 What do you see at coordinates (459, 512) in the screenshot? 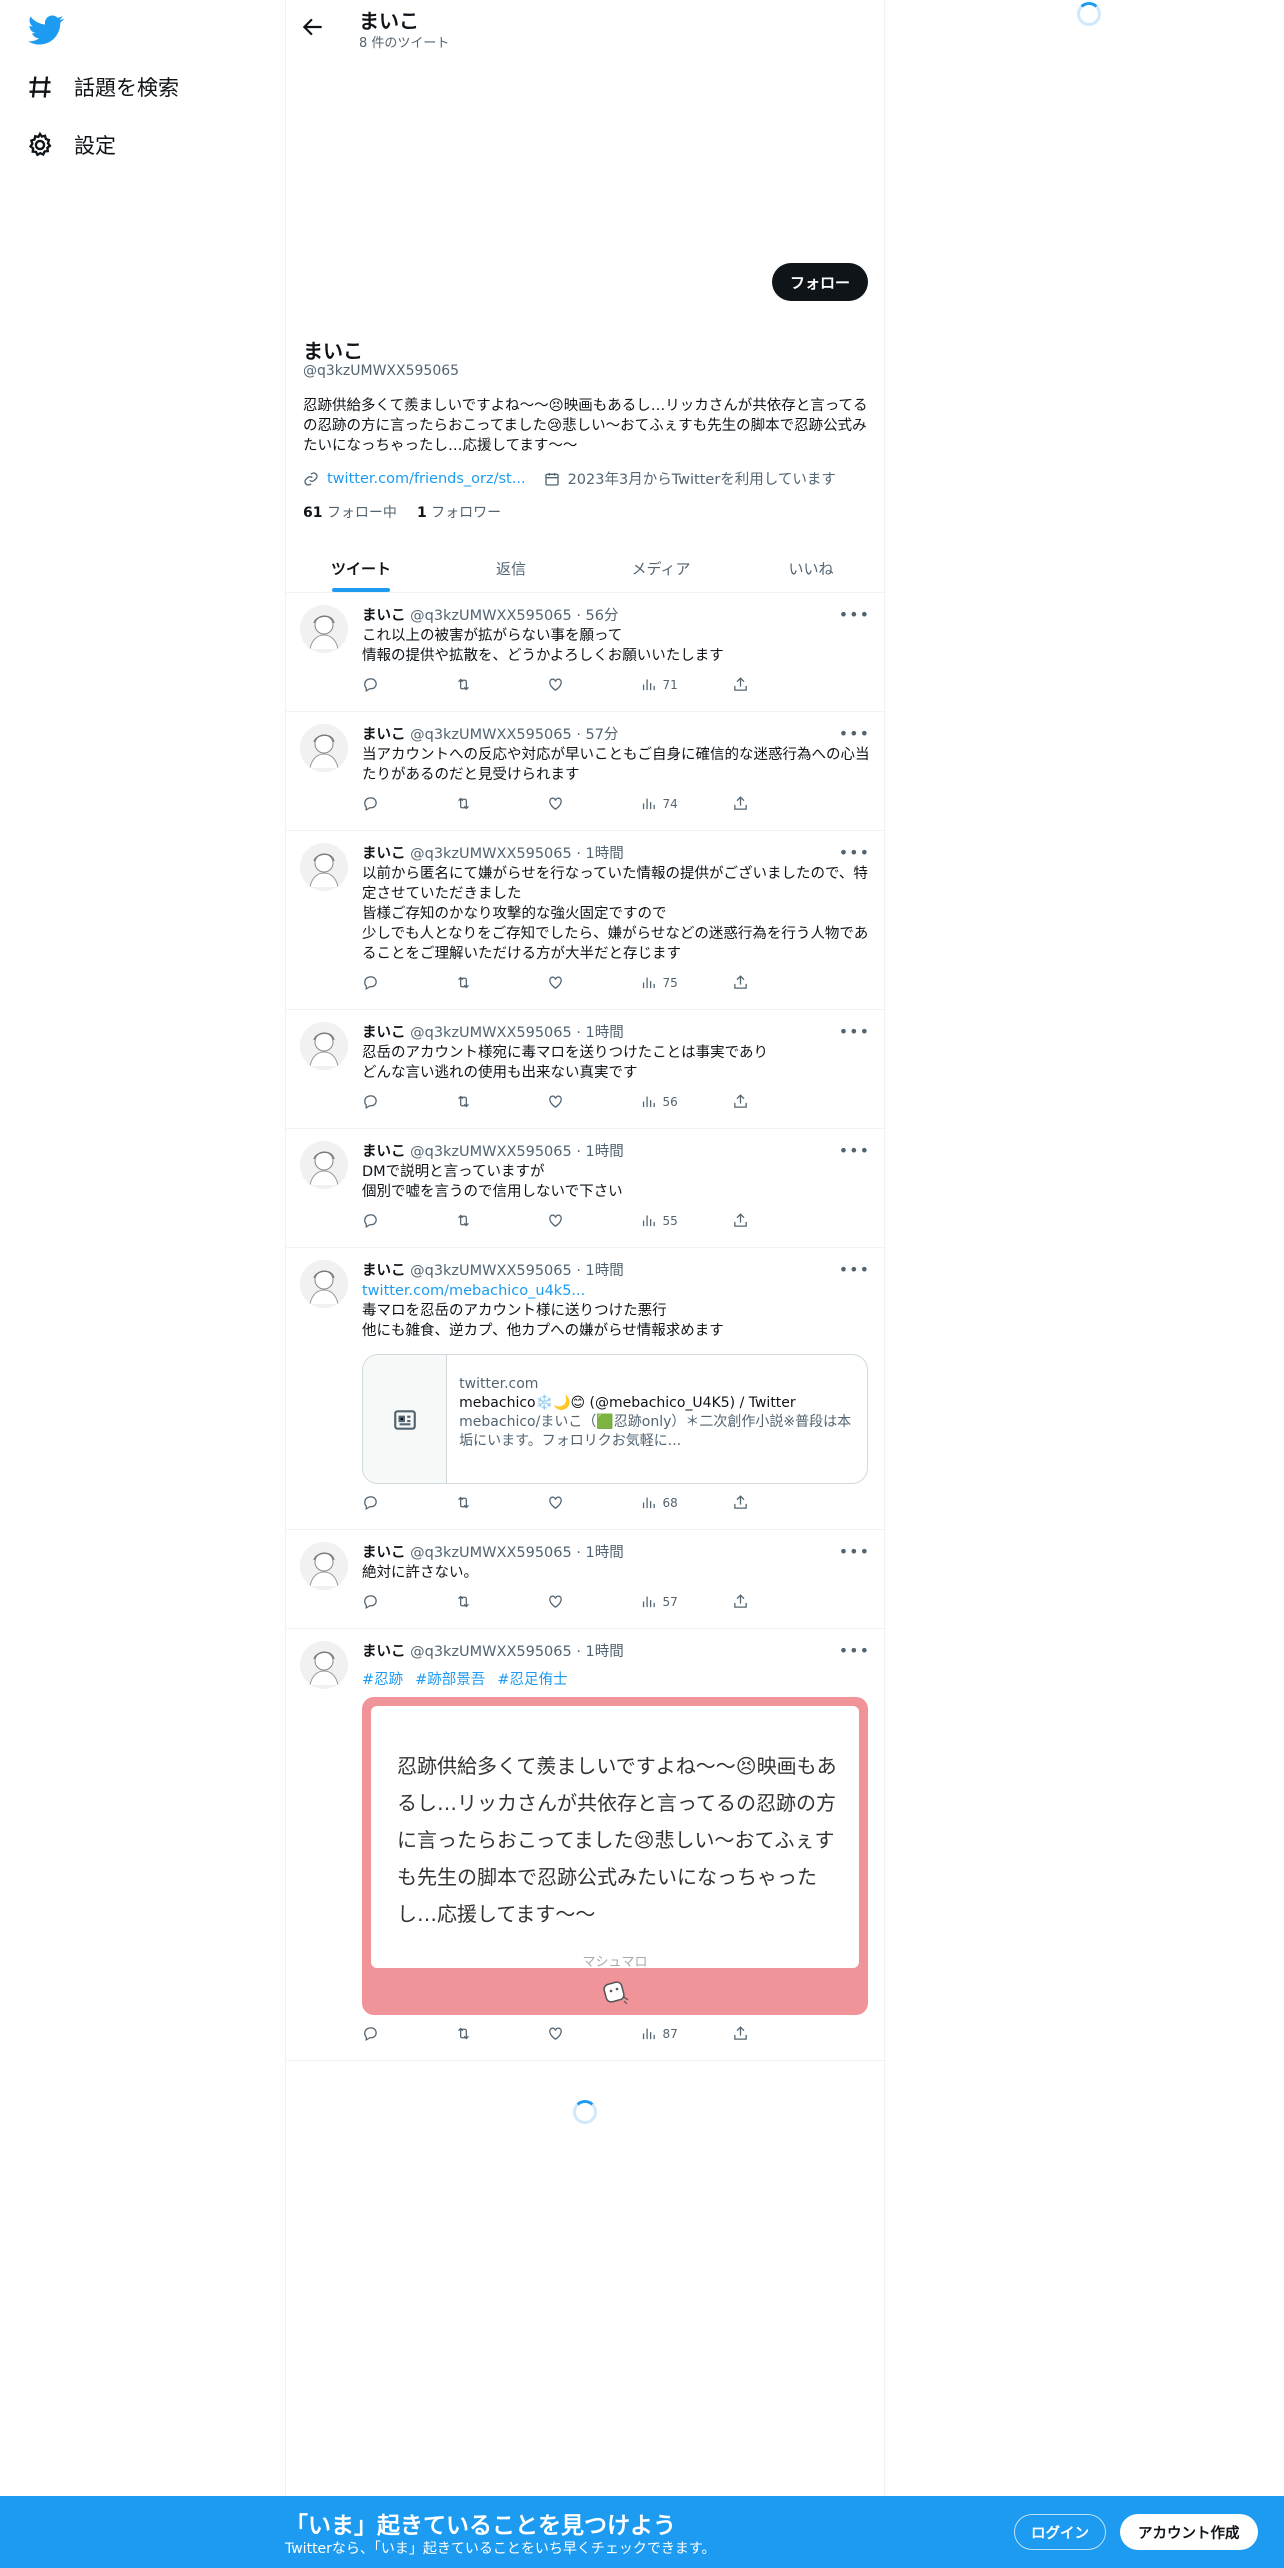
I see `followers-link: 1 フォロワー` at bounding box center [459, 512].